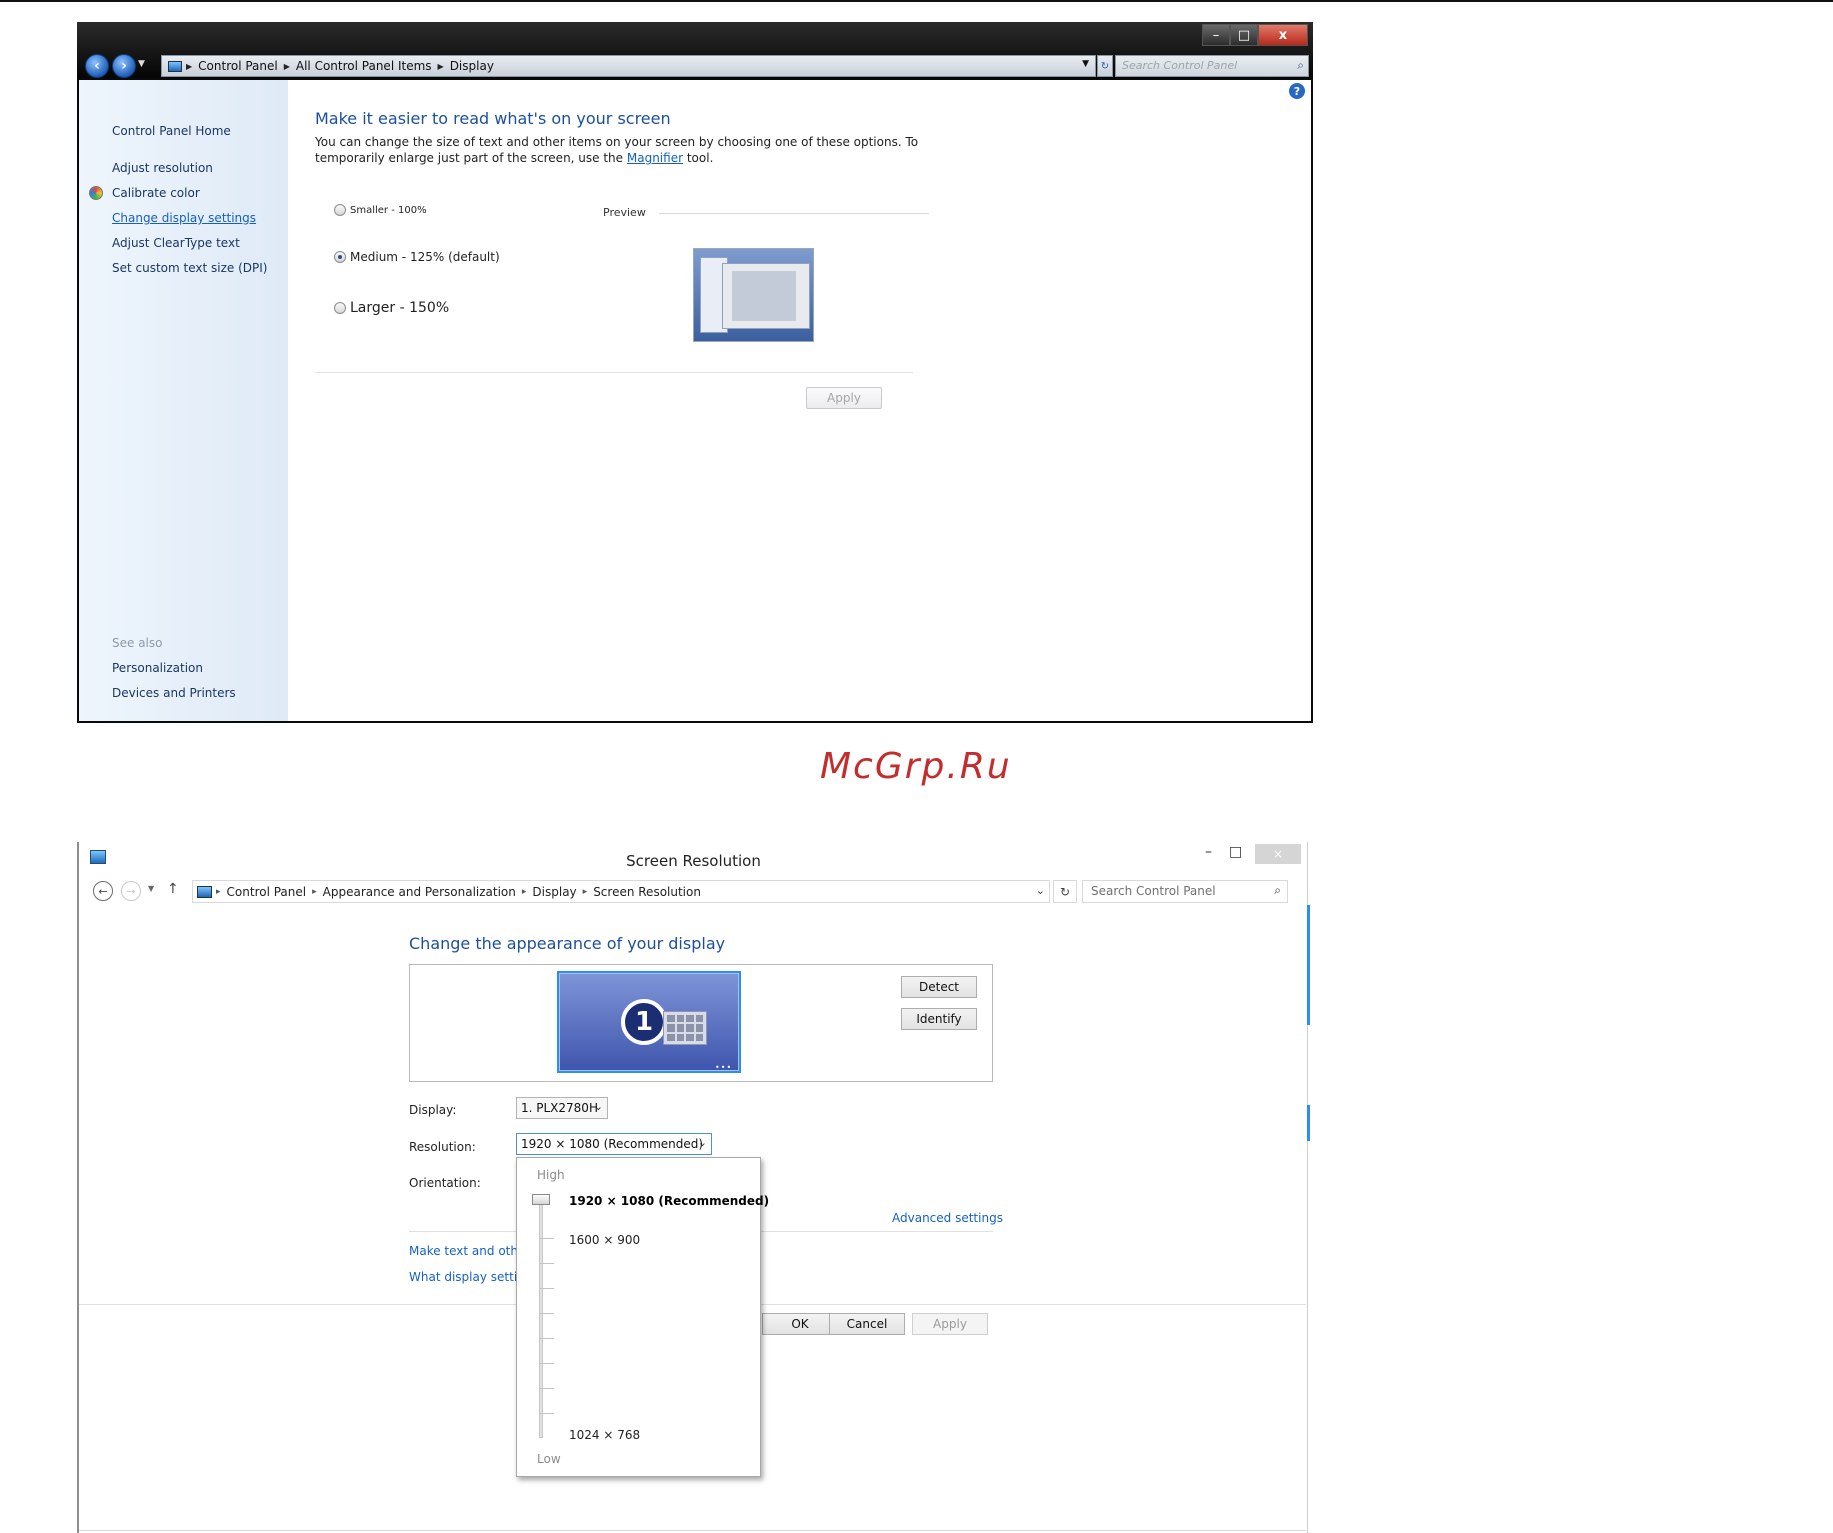  What do you see at coordinates (1283, 35) in the screenshot?
I see `close-button: x` at bounding box center [1283, 35].